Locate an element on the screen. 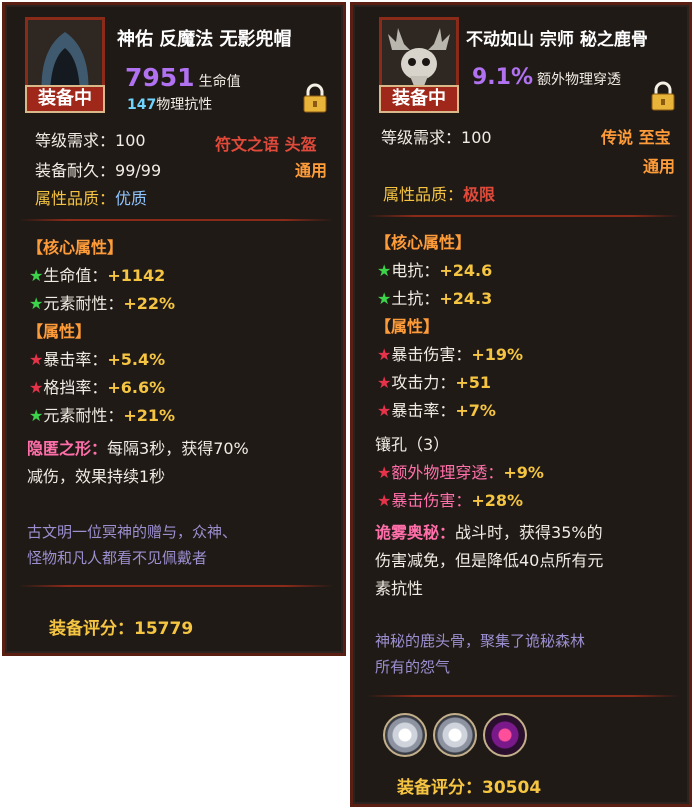 The height and width of the screenshot is (809, 694). main-stat-value: 7951 is located at coordinates (160, 77).